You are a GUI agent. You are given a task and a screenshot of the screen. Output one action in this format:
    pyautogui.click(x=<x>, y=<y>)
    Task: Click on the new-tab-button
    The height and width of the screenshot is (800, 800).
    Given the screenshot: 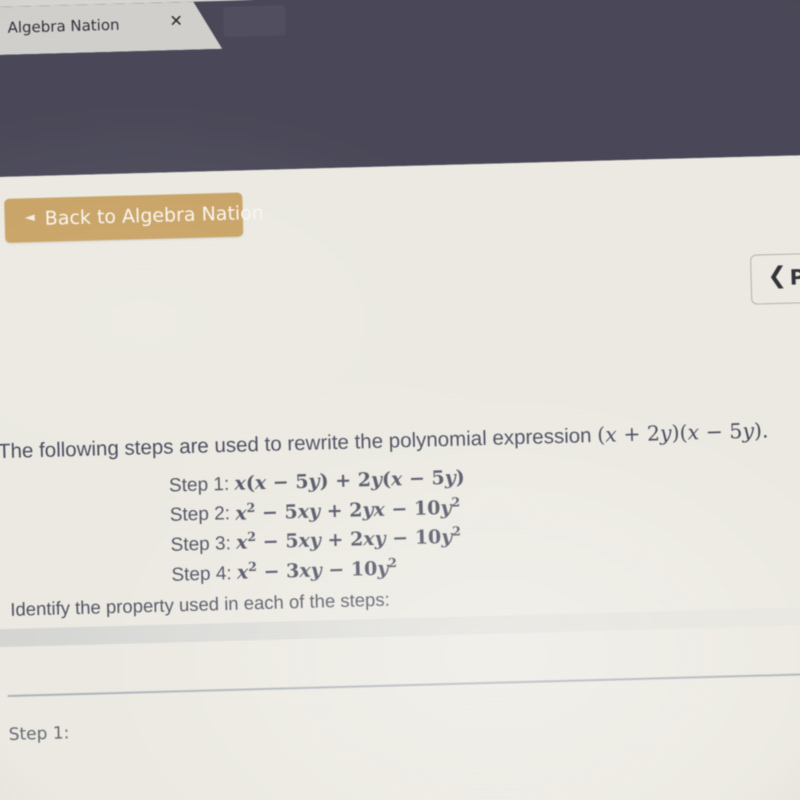 What is the action you would take?
    pyautogui.click(x=254, y=21)
    